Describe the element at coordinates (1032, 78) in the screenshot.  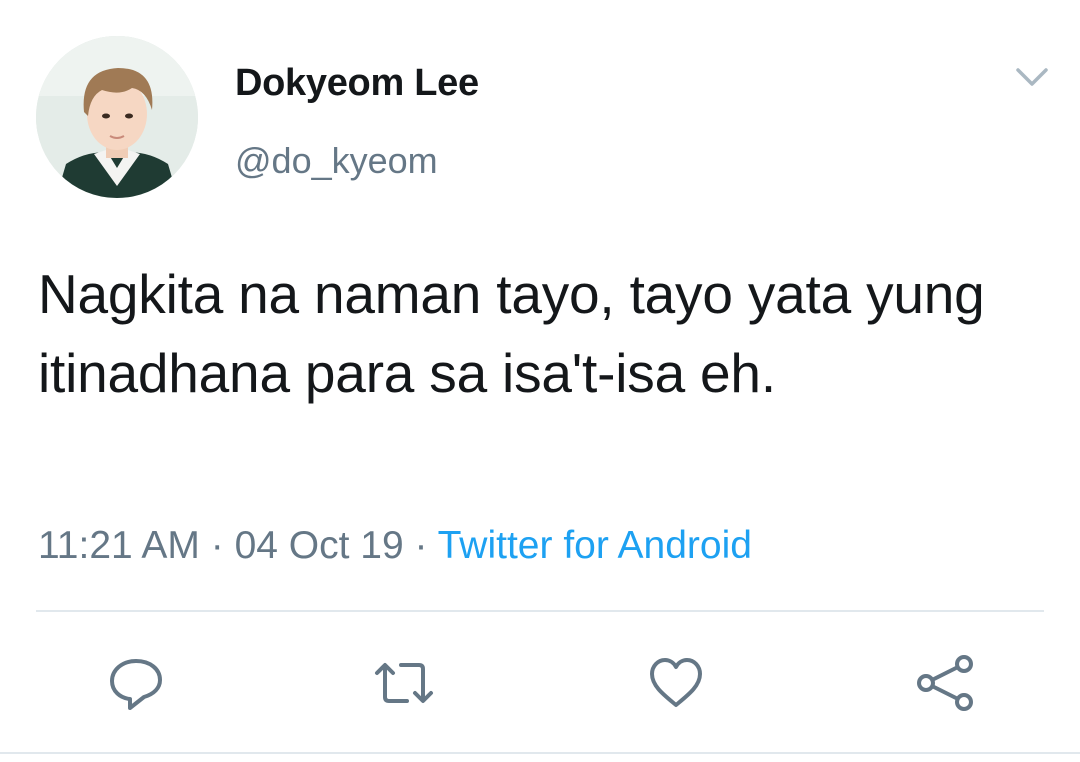
I see `chevron-down-icon` at that location.